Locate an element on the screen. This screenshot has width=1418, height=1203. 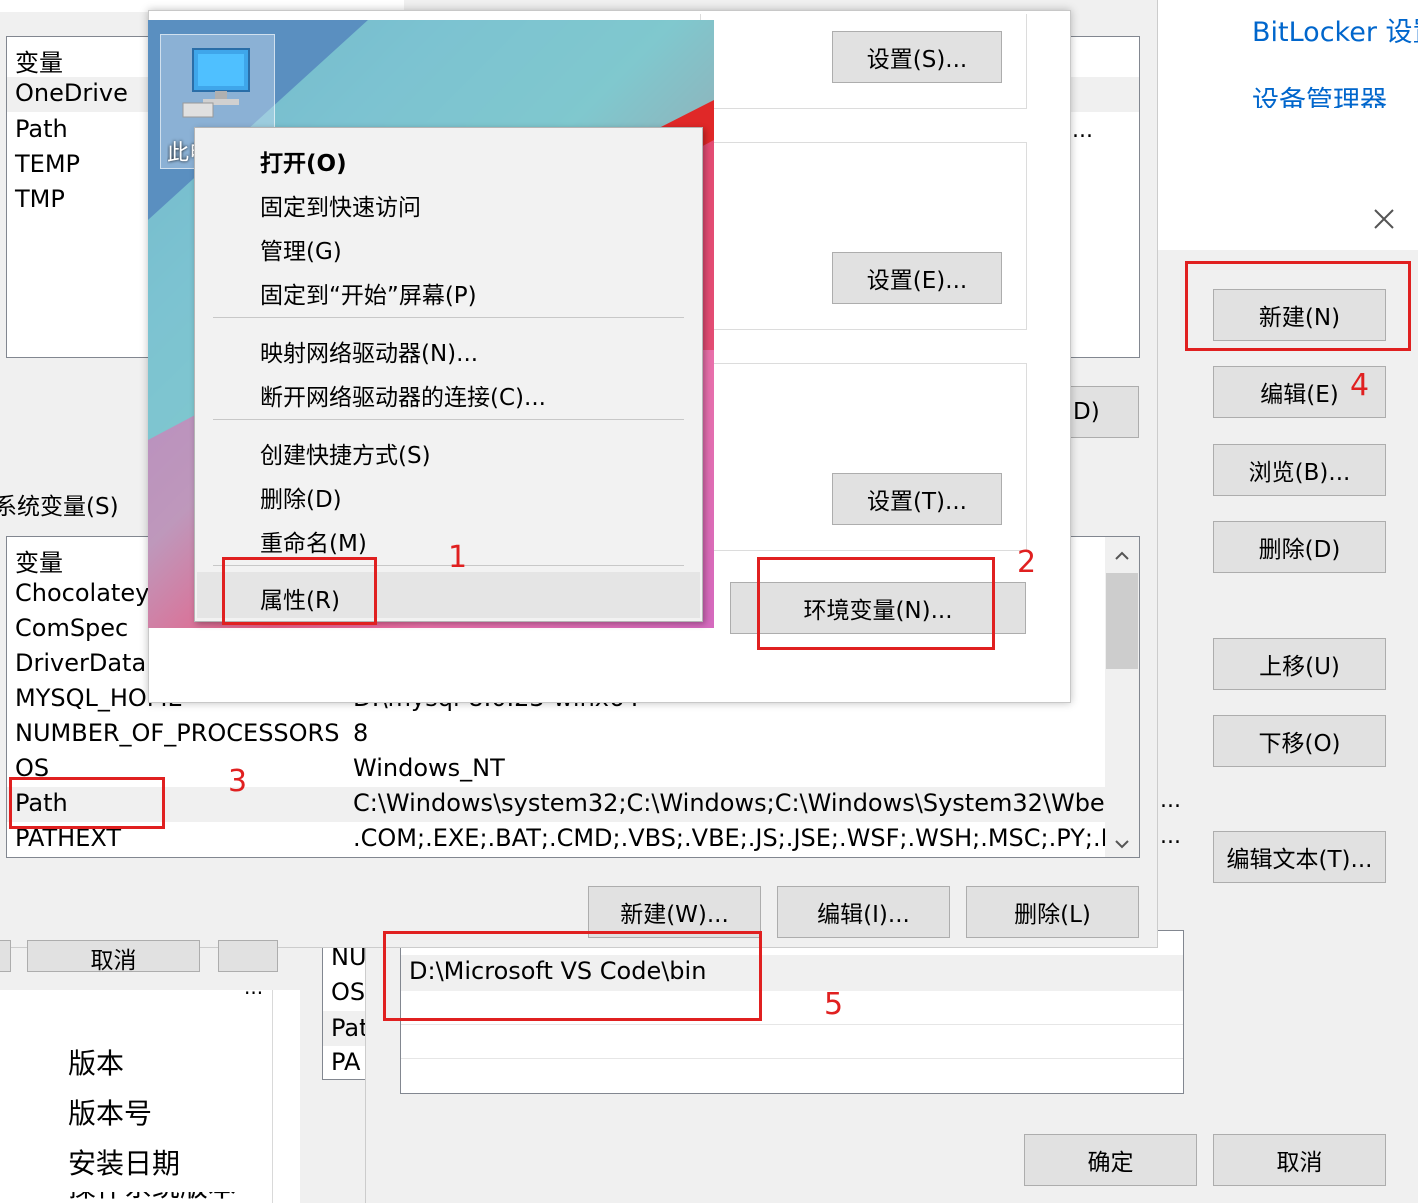
move-up-button: 上移(U) is located at coordinates (1299, 664).